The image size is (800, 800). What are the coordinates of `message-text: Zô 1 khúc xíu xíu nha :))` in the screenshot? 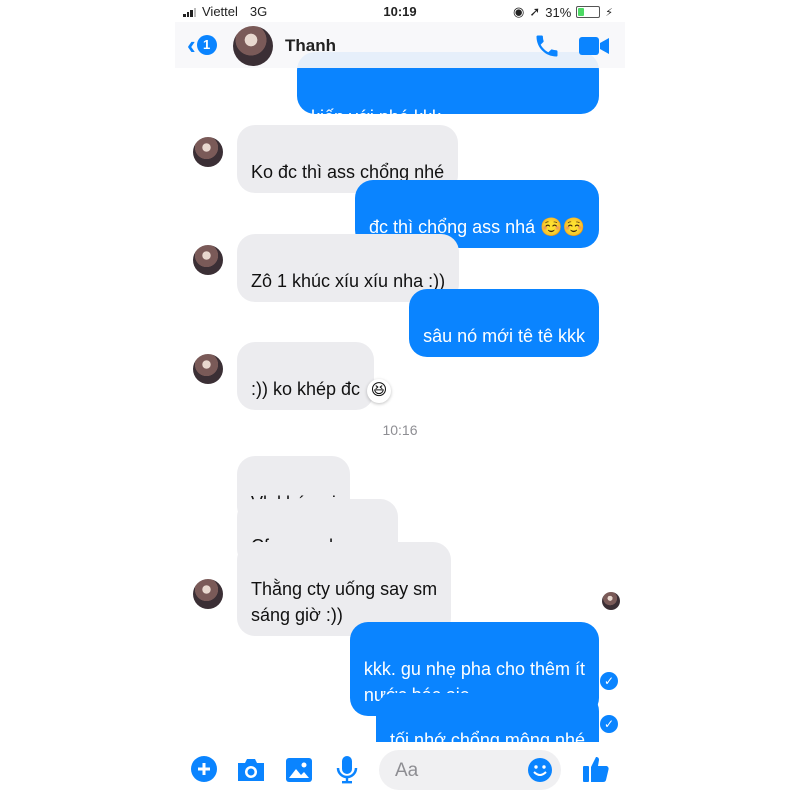 It's located at (348, 281).